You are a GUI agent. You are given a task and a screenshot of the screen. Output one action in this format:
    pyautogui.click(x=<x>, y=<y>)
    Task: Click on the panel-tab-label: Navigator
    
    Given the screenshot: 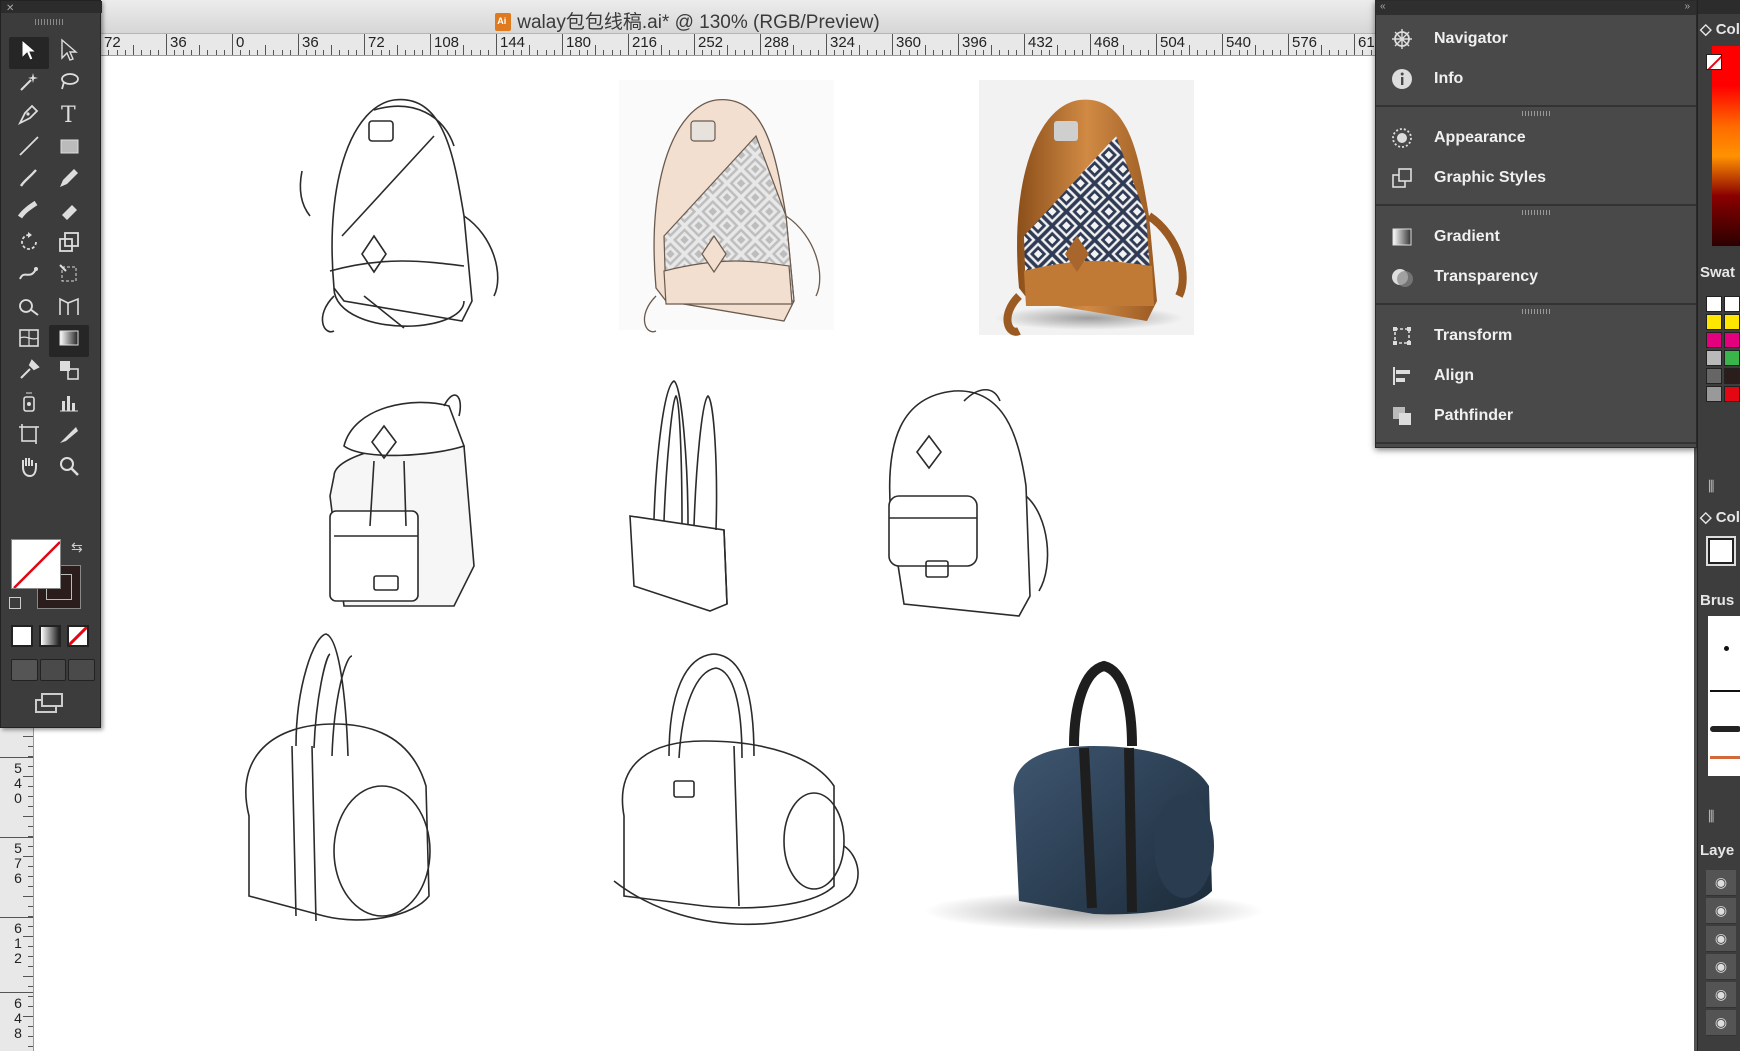 What is the action you would take?
    pyautogui.click(x=1471, y=38)
    